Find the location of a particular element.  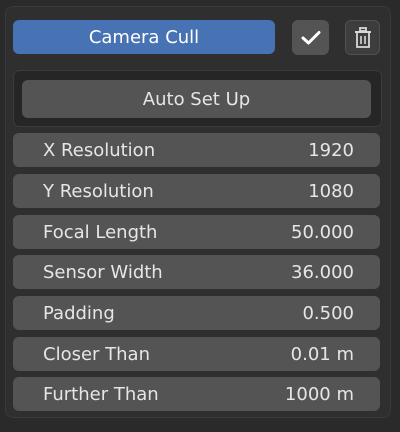

y-resolution-field: Y Resolution 1080 is located at coordinates (196, 191).